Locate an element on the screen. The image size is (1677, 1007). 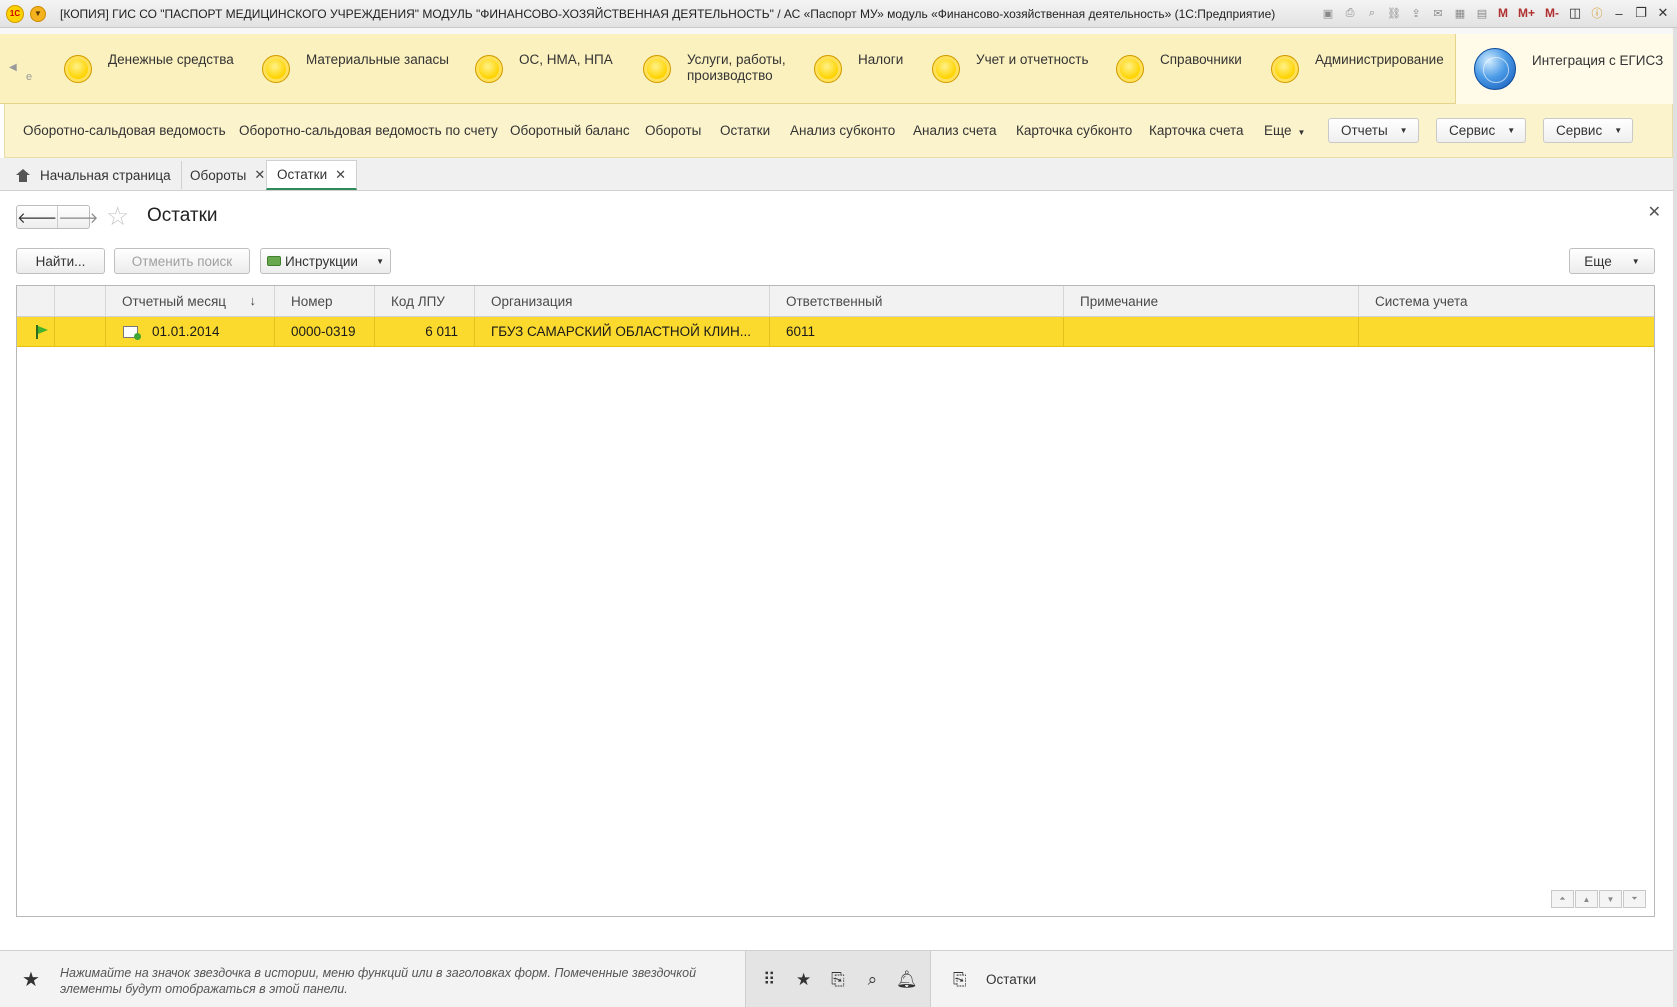
memory-plus-button: M+ is located at coordinates (1526, 13).